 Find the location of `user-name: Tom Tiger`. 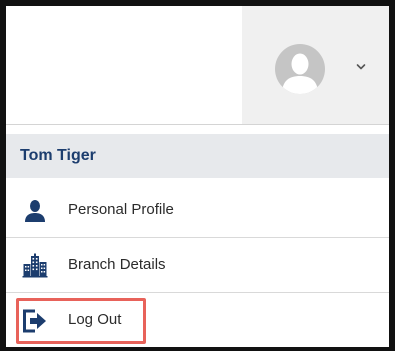

user-name: Tom Tiger is located at coordinates (58, 155).